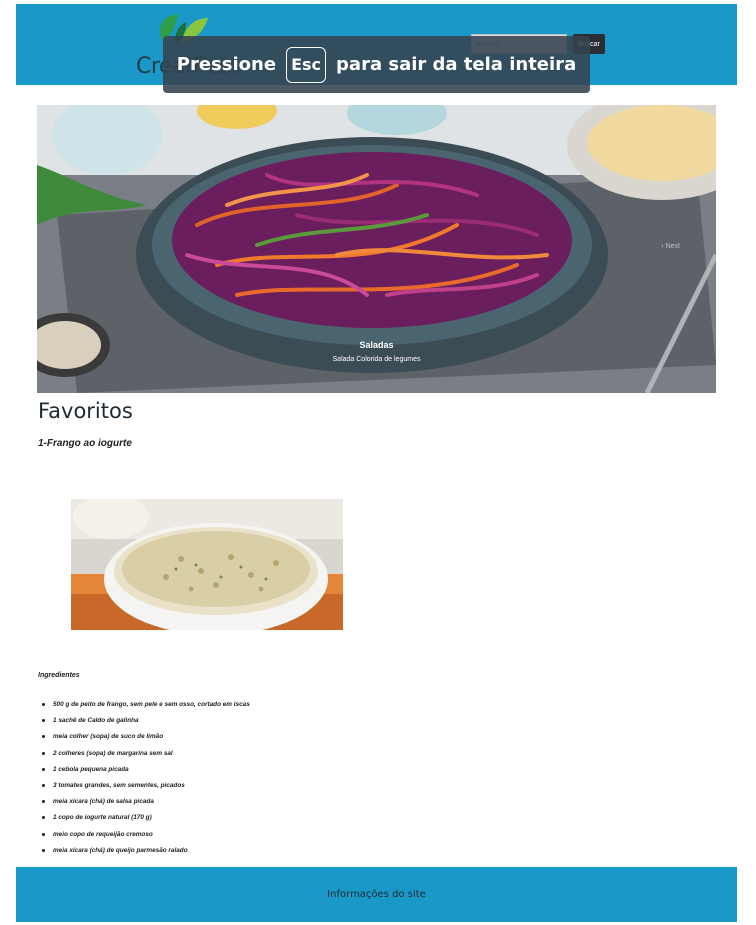 This screenshot has width=756, height=925. What do you see at coordinates (59, 675) in the screenshot?
I see `ingredients-title: Ingredientes` at bounding box center [59, 675].